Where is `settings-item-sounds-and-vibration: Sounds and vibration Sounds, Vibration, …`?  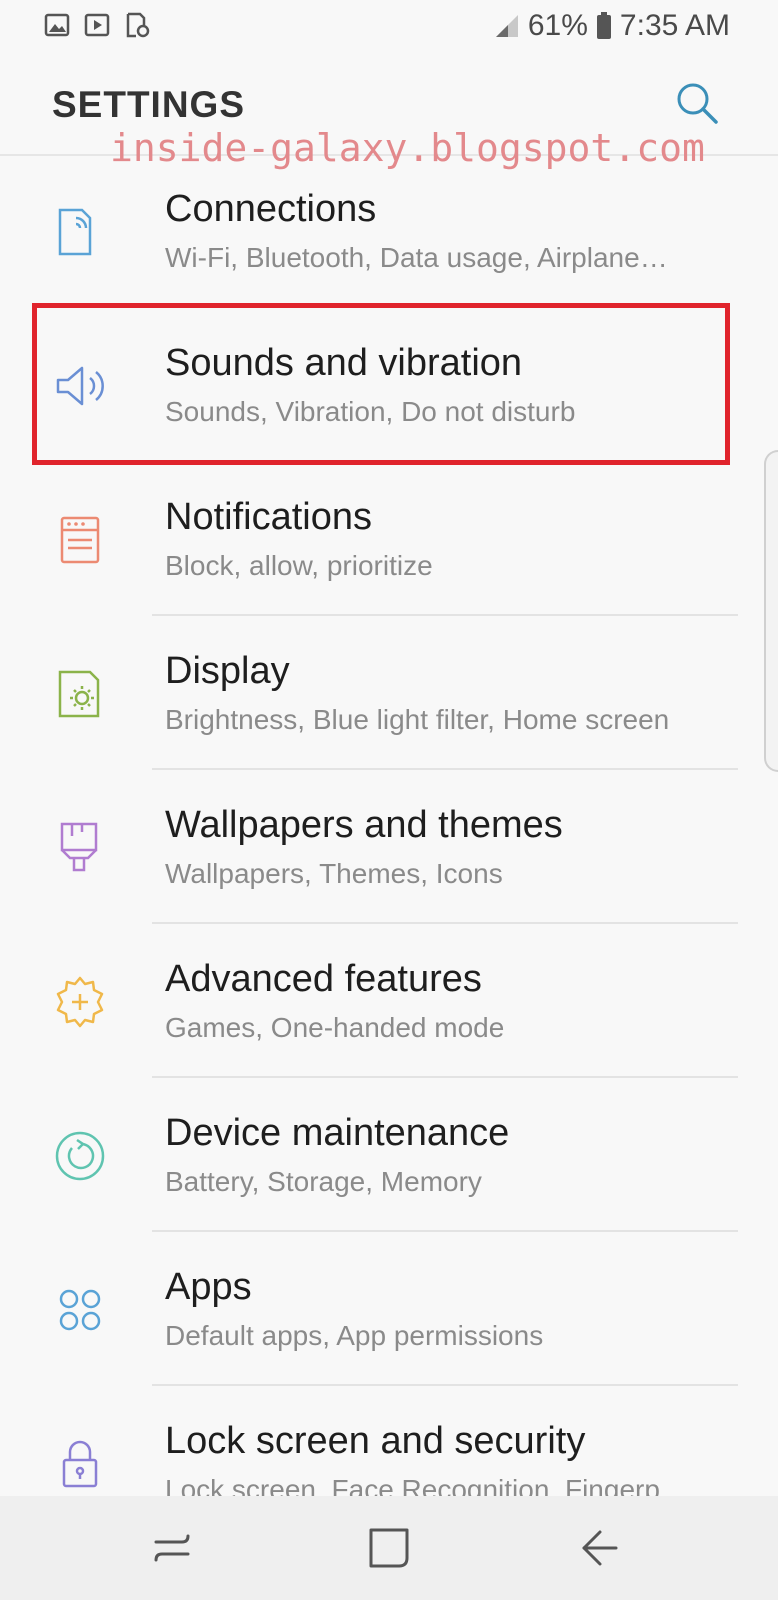 settings-item-sounds-and-vibration: Sounds and vibration Sounds, Vibration, … is located at coordinates (389, 385).